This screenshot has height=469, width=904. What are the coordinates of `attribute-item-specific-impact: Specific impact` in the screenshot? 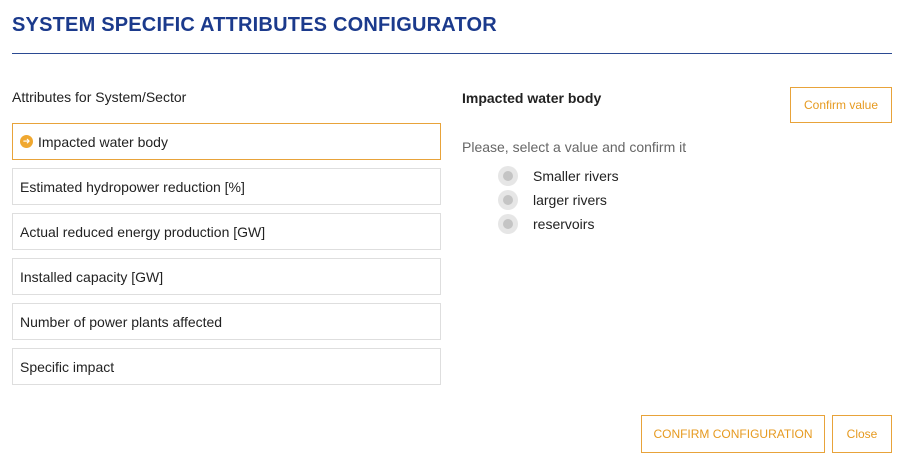 It's located at (226, 366).